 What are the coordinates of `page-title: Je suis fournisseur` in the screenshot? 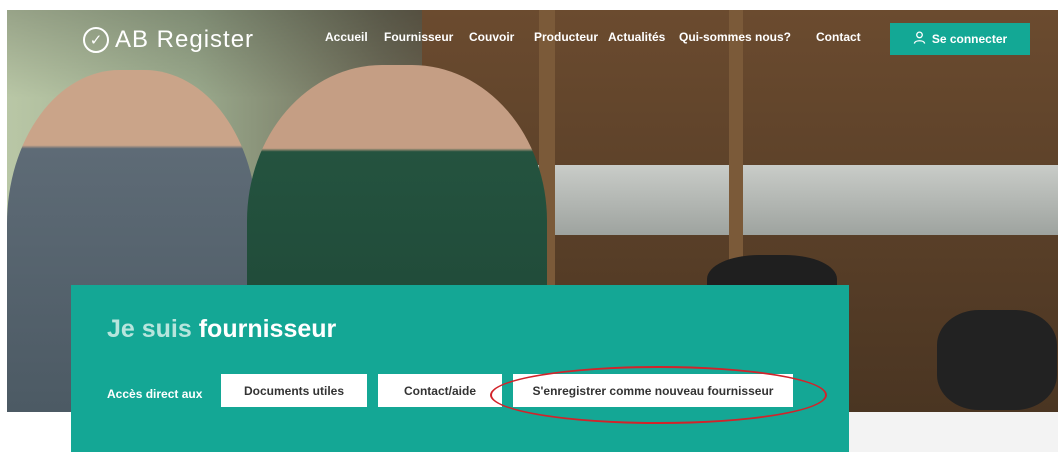 It's located at (221, 329).